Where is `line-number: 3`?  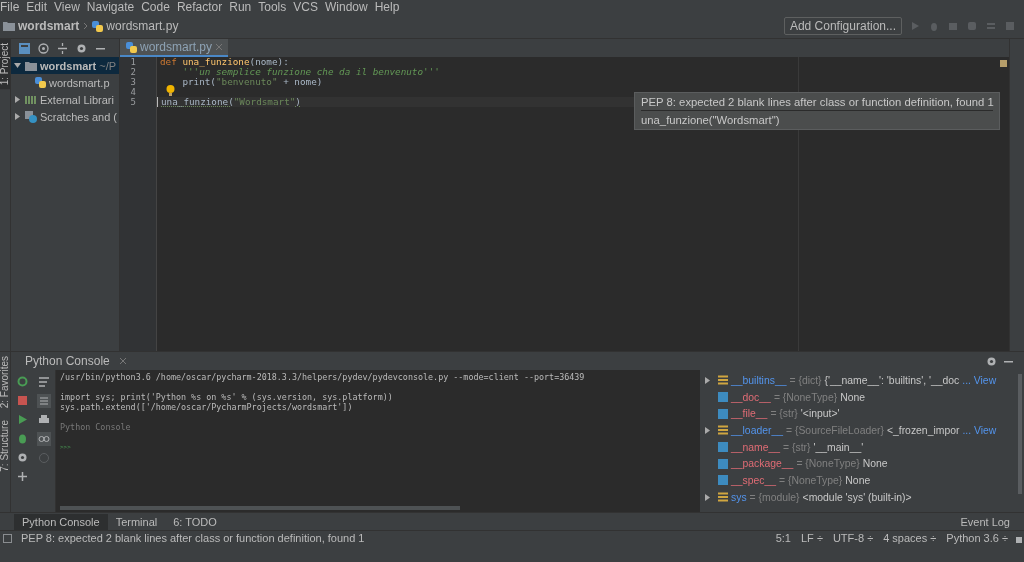 line-number: 3 is located at coordinates (133, 82).